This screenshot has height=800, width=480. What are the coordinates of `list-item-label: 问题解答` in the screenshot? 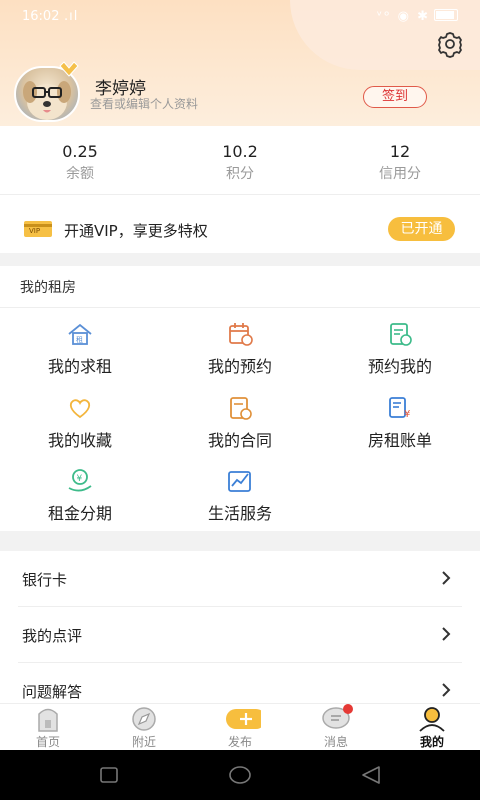 It's located at (52, 692).